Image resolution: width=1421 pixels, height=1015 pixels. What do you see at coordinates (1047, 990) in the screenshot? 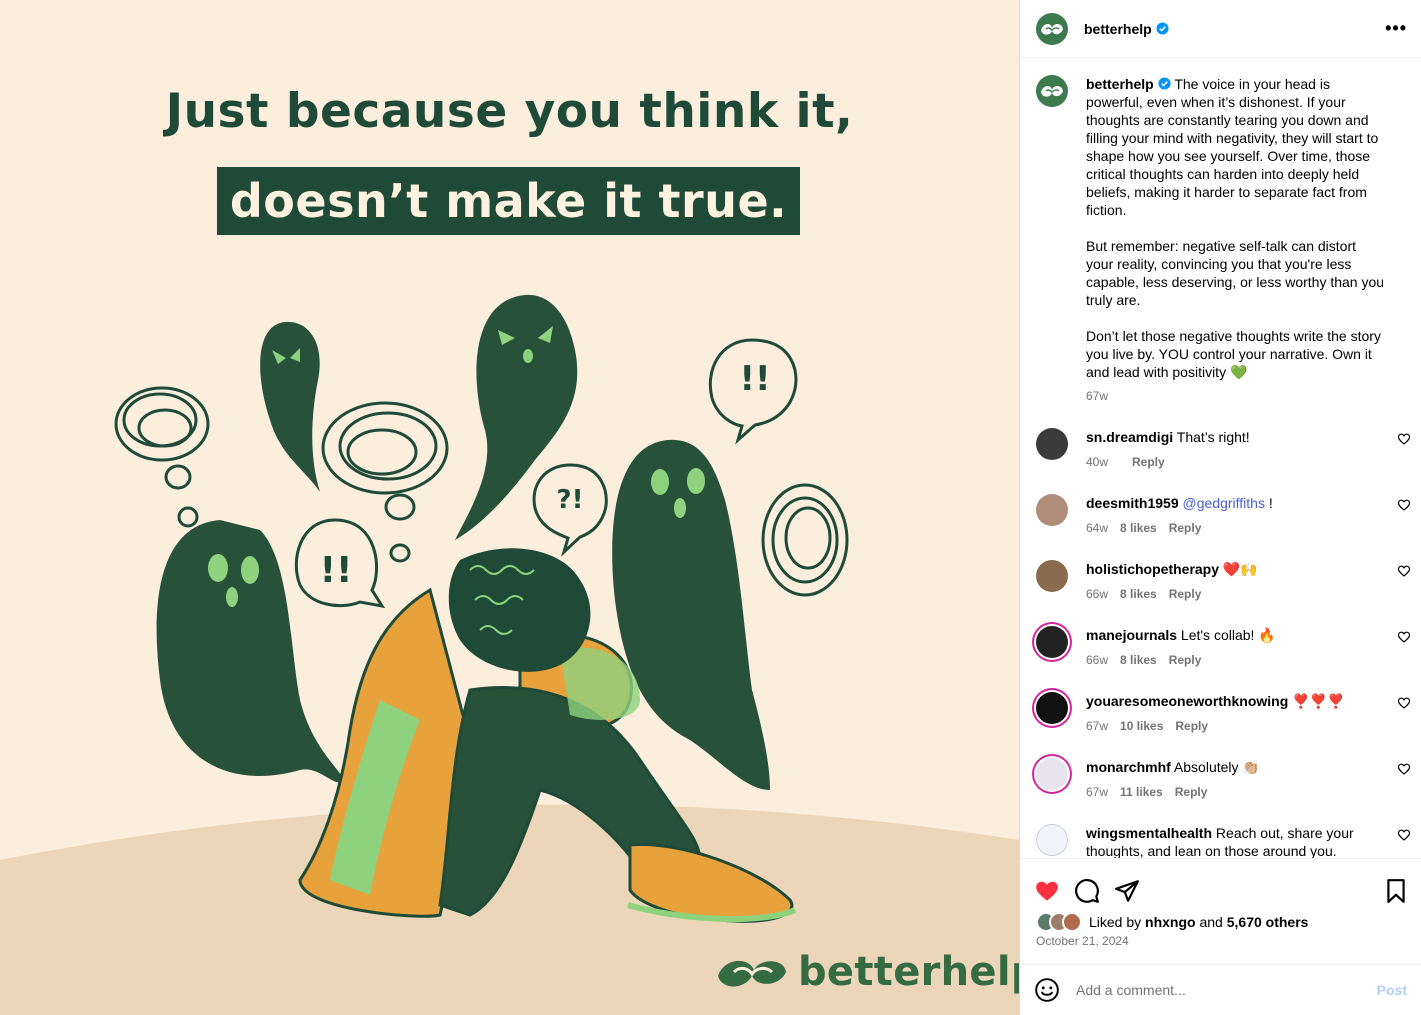
I see `emoji-icon` at bounding box center [1047, 990].